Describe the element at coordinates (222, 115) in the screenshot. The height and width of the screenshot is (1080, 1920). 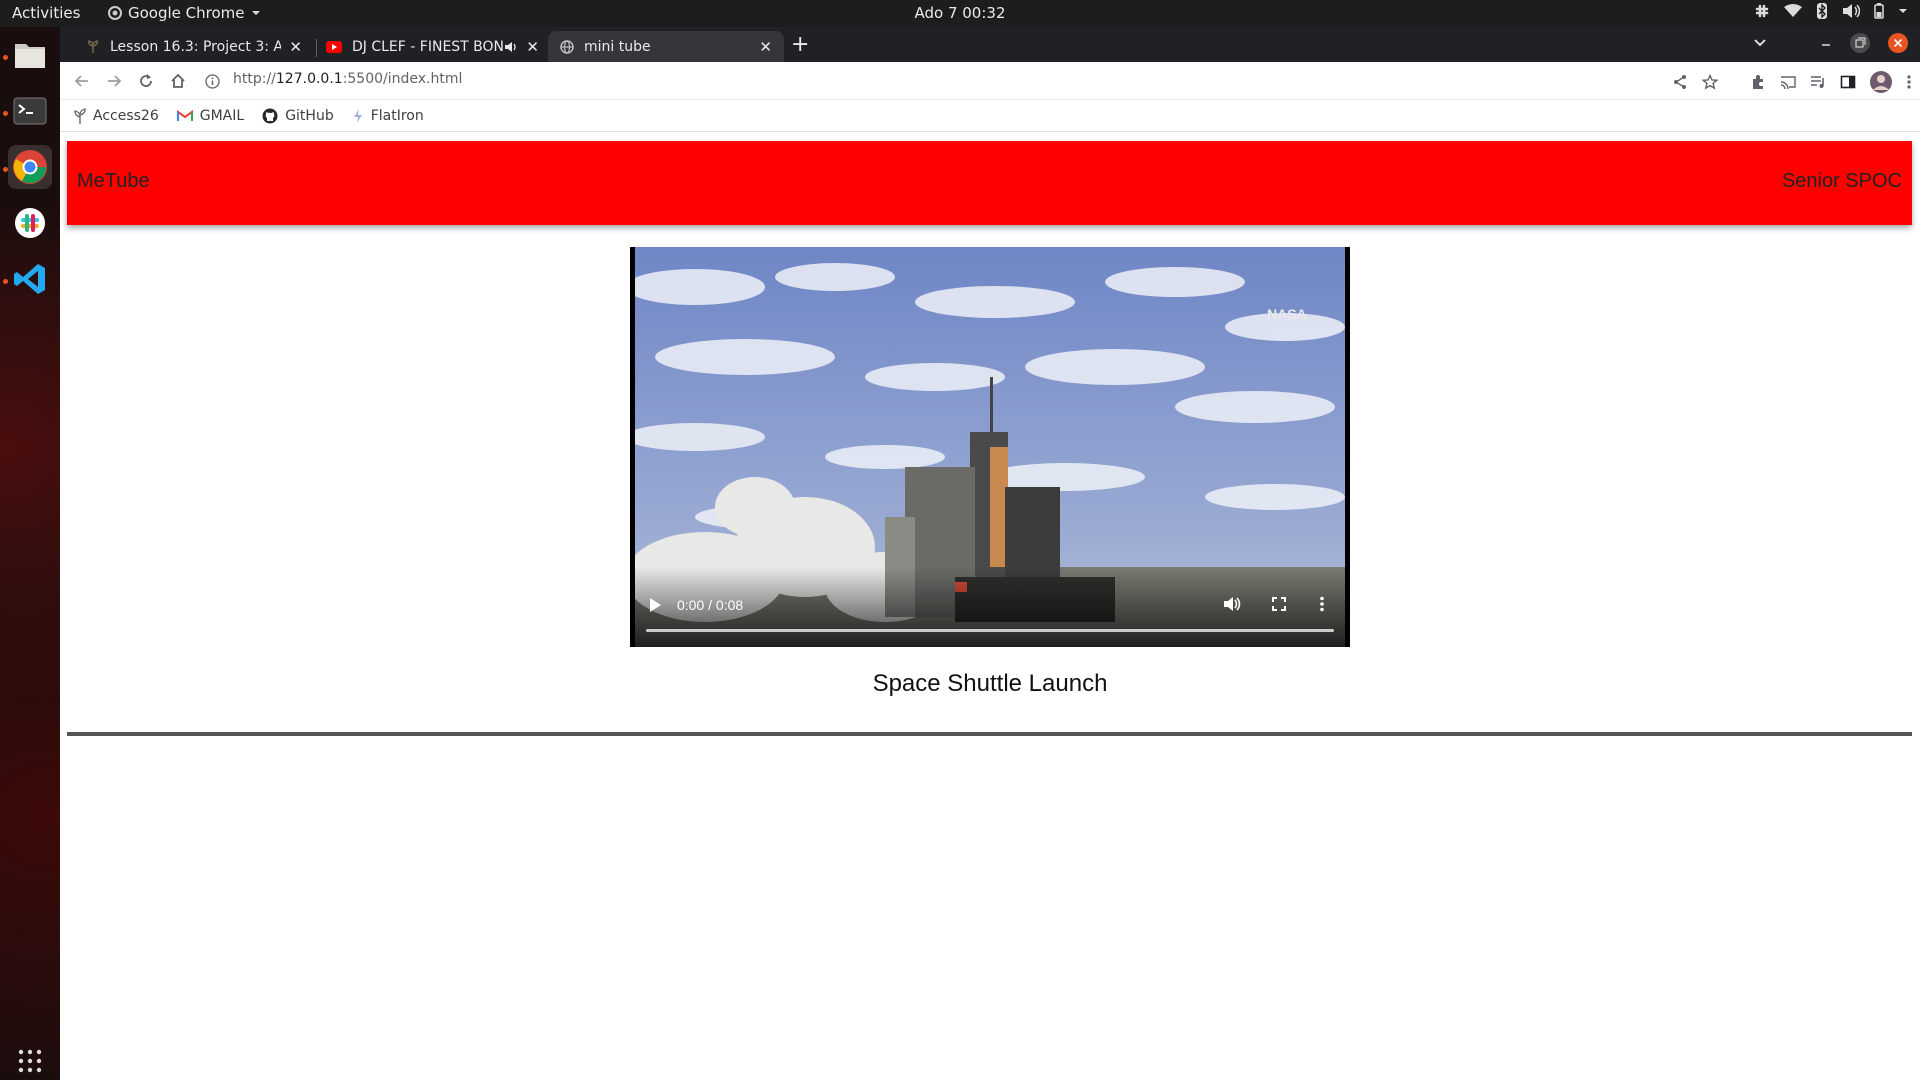
I see `bookmark-label: GMAIL` at that location.